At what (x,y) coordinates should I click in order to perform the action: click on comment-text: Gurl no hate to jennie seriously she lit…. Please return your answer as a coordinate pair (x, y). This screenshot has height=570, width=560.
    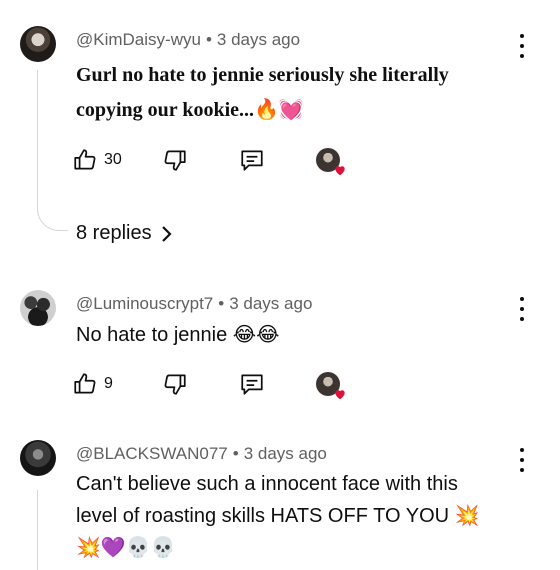
    Looking at the image, I should click on (262, 92).